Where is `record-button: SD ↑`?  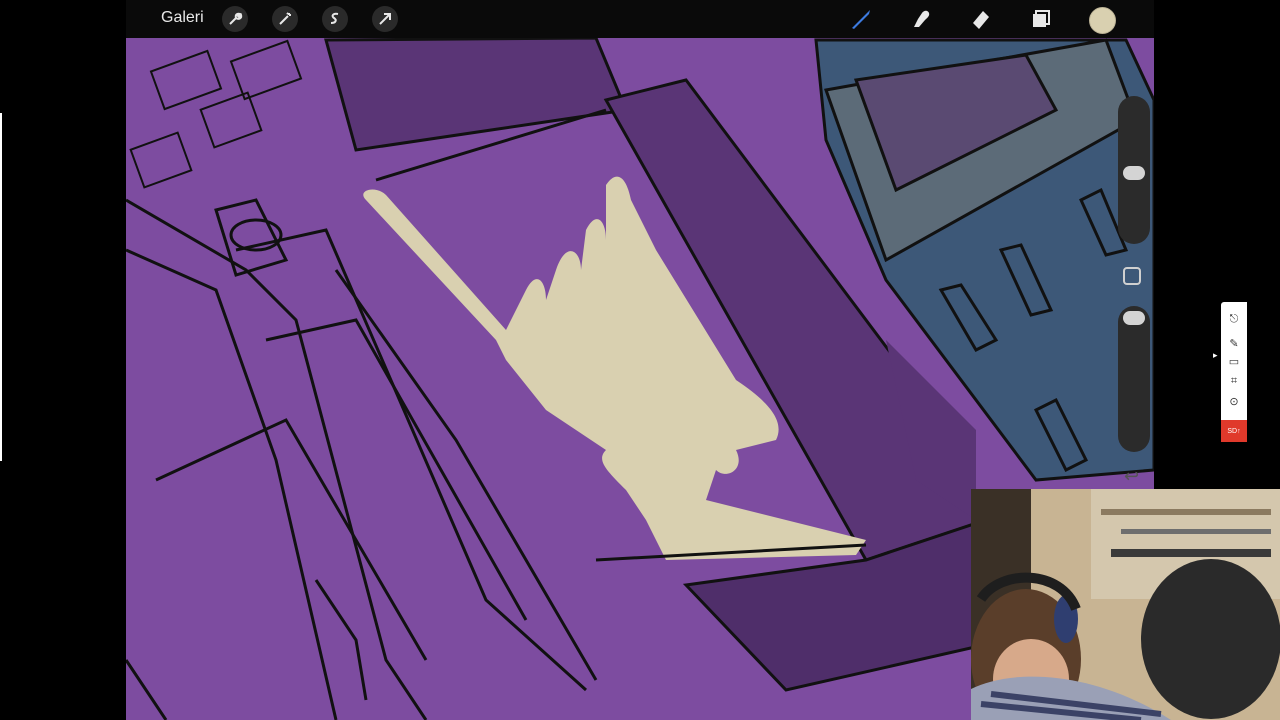 record-button: SD ↑ is located at coordinates (1234, 431).